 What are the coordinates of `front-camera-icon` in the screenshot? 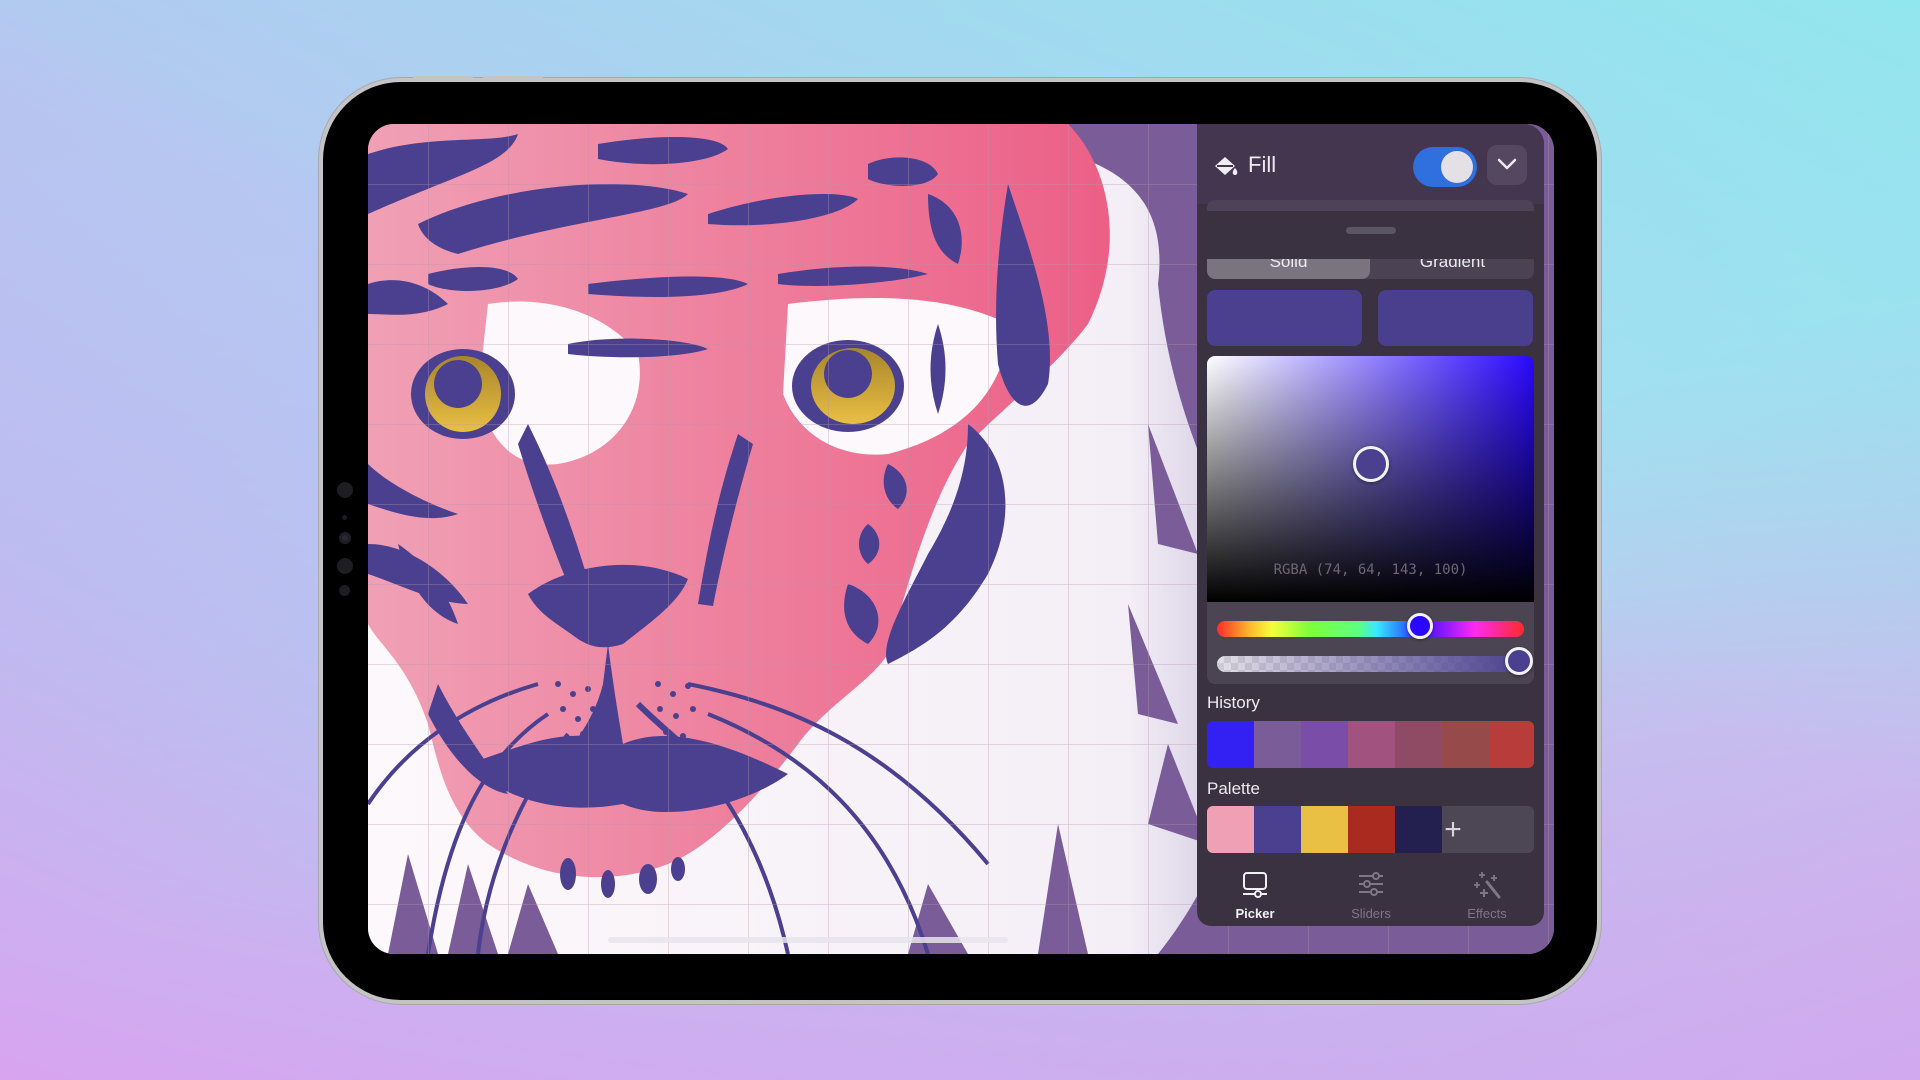 It's located at (345, 538).